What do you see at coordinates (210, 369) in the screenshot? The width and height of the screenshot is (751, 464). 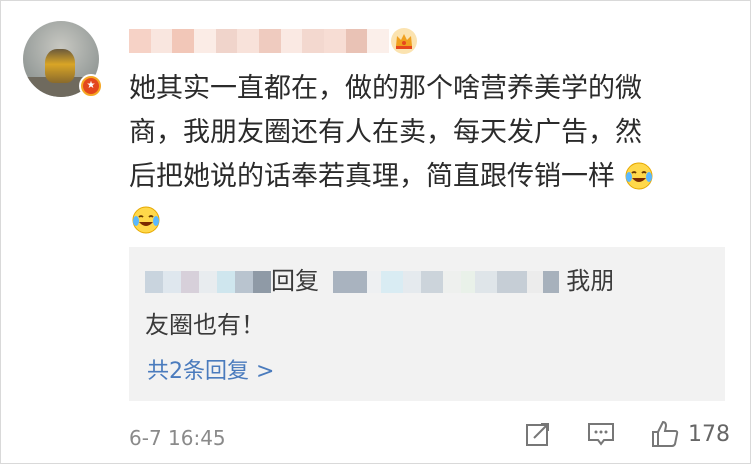 I see `view-all-replies-link: 共2条回复 >` at bounding box center [210, 369].